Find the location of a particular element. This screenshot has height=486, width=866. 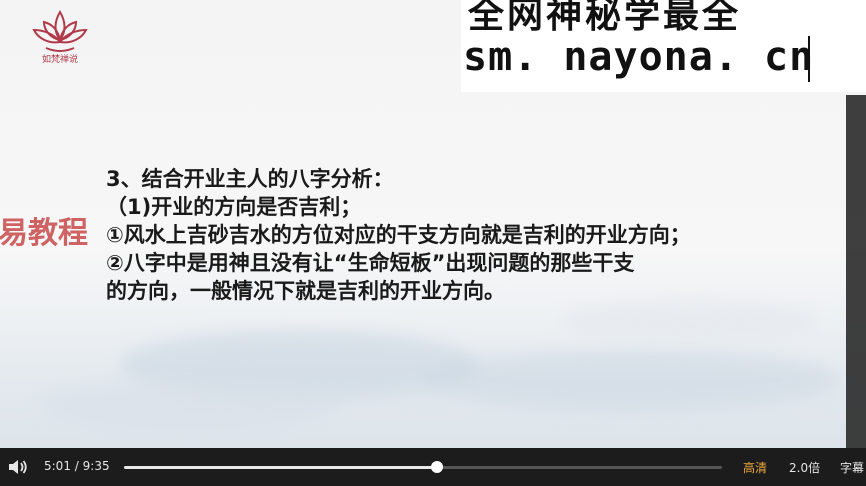

slide-line: 3、结合开业主人的八字分析： is located at coordinates (250, 179).